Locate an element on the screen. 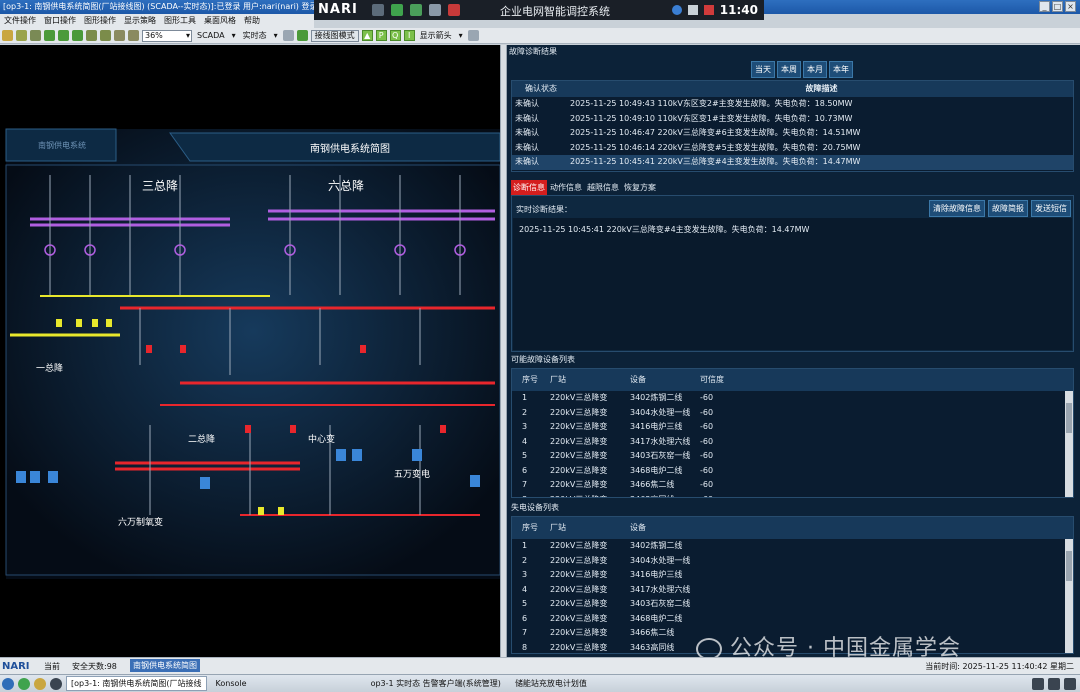  current-label: 当前 is located at coordinates (52, 666).